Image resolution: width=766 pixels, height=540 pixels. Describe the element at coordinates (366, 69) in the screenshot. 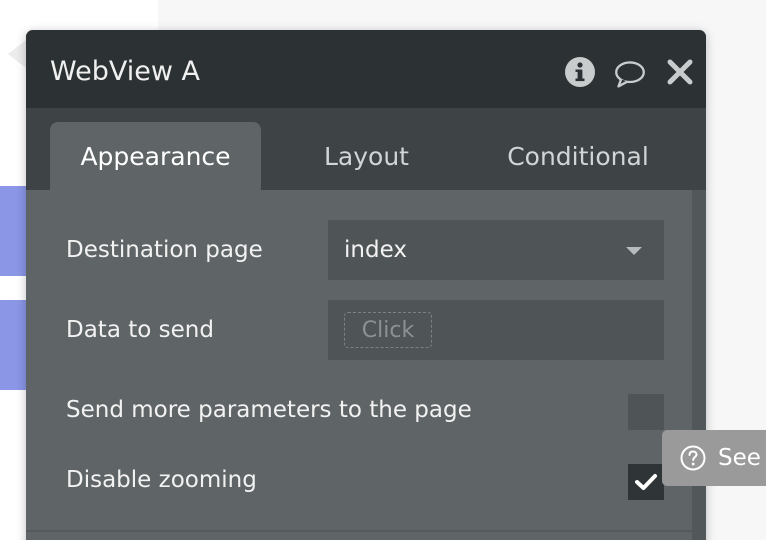

I see `panel-header: WebView A` at that location.